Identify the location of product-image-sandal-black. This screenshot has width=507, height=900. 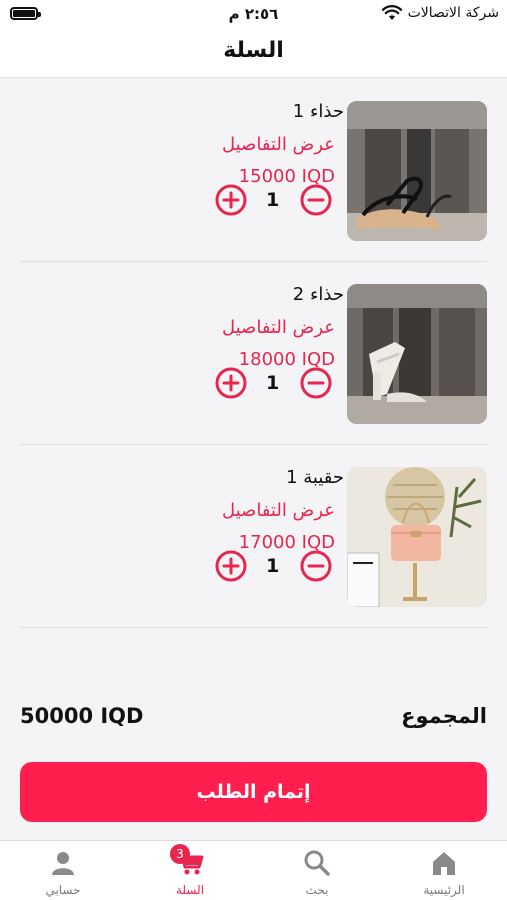
(417, 171).